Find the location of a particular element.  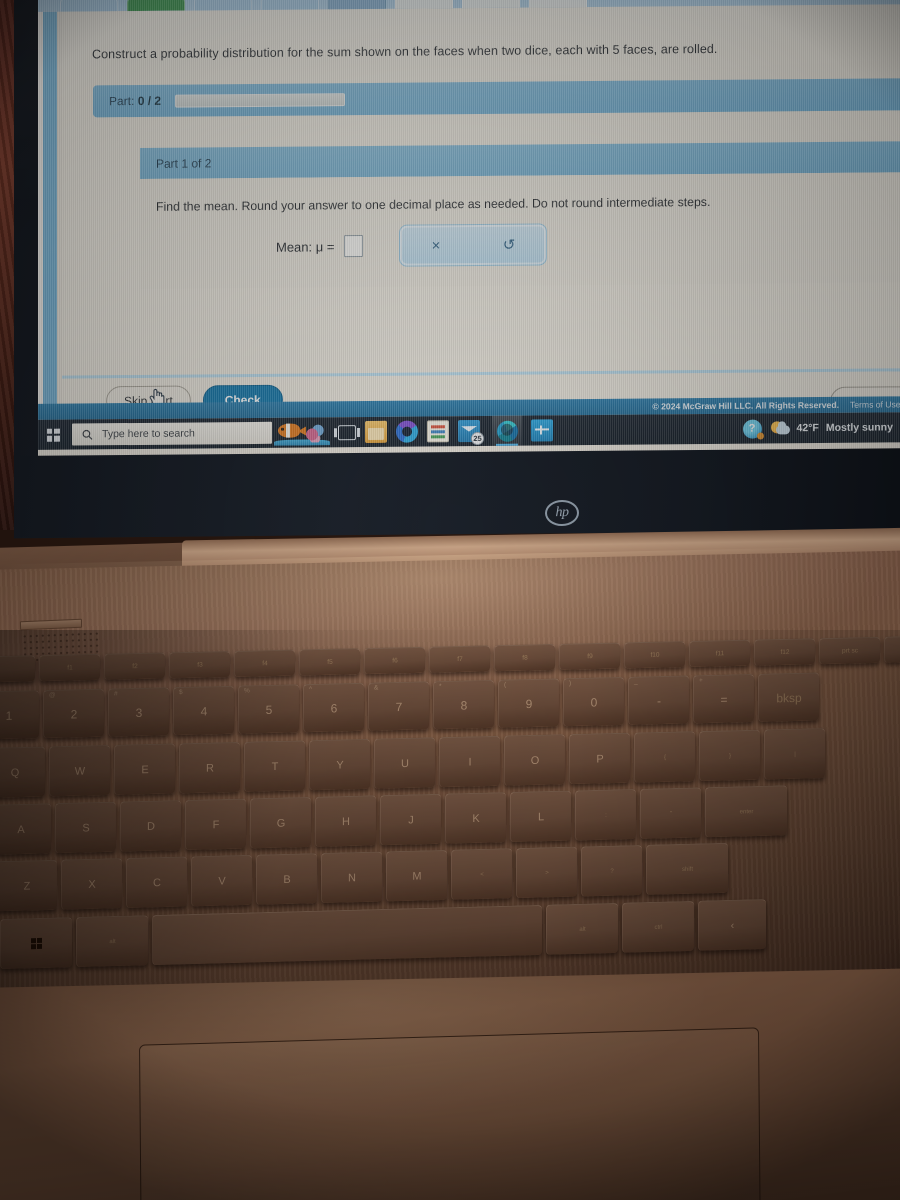

key-t: T is located at coordinates (274, 766).